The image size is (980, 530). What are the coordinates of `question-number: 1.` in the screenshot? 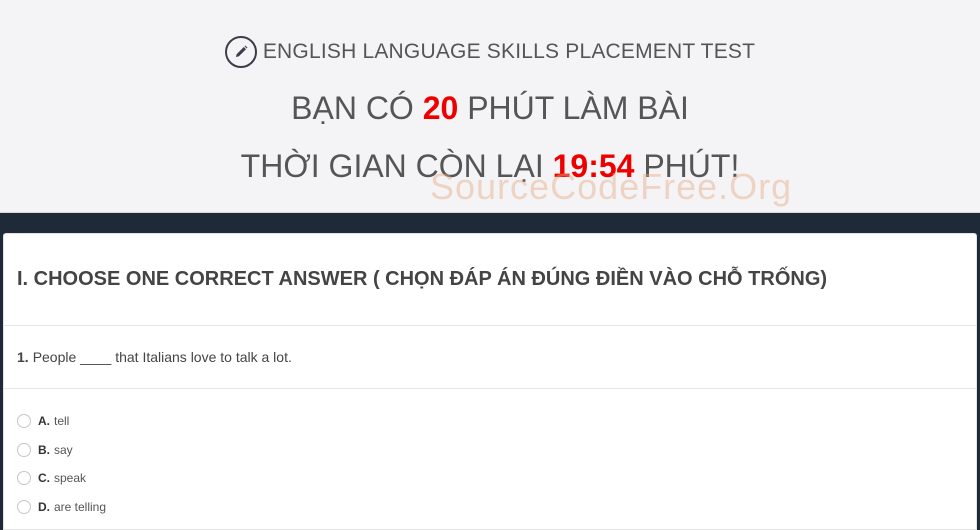 It's located at (23, 357).